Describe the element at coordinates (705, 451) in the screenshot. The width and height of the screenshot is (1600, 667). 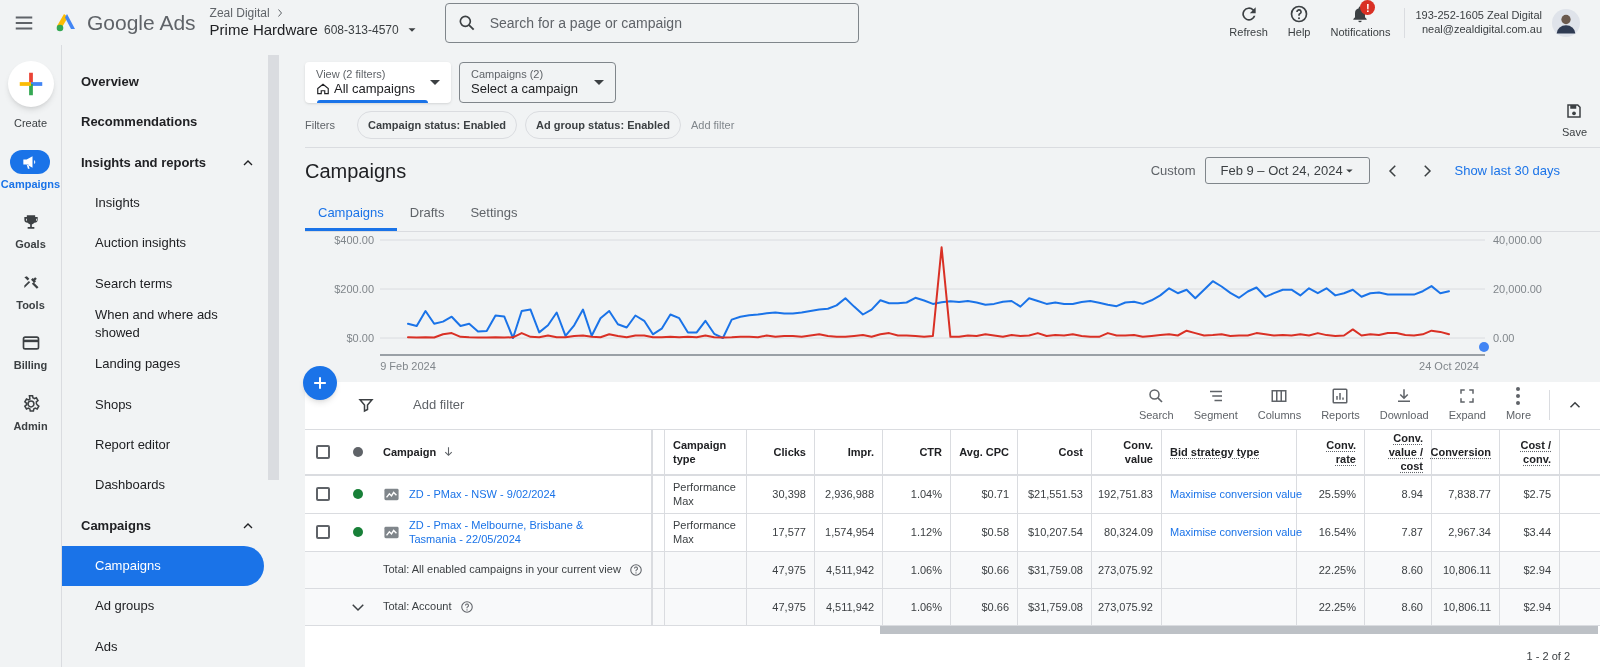
I see `column-header: Campaign type` at that location.